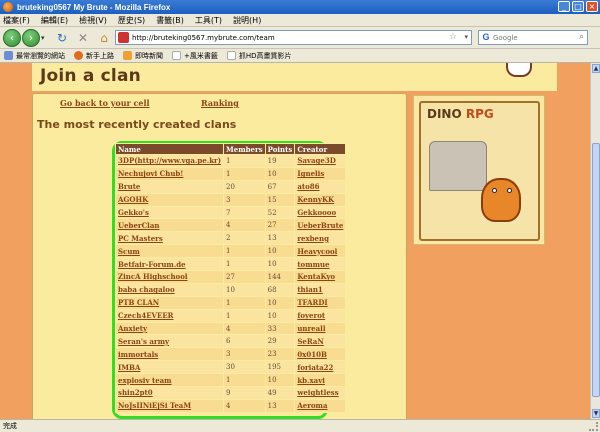  What do you see at coordinates (150, 173) in the screenshot?
I see `clan-link: Nechujovi Chub!` at bounding box center [150, 173].